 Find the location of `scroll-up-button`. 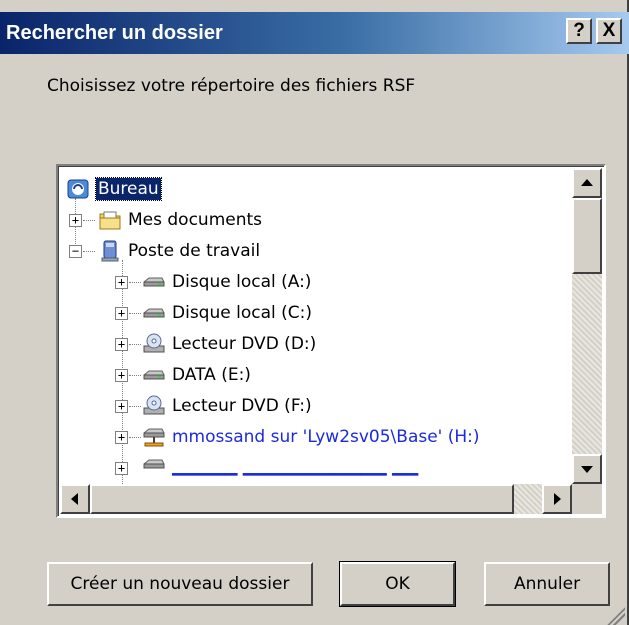

scroll-up-button is located at coordinates (587, 183).